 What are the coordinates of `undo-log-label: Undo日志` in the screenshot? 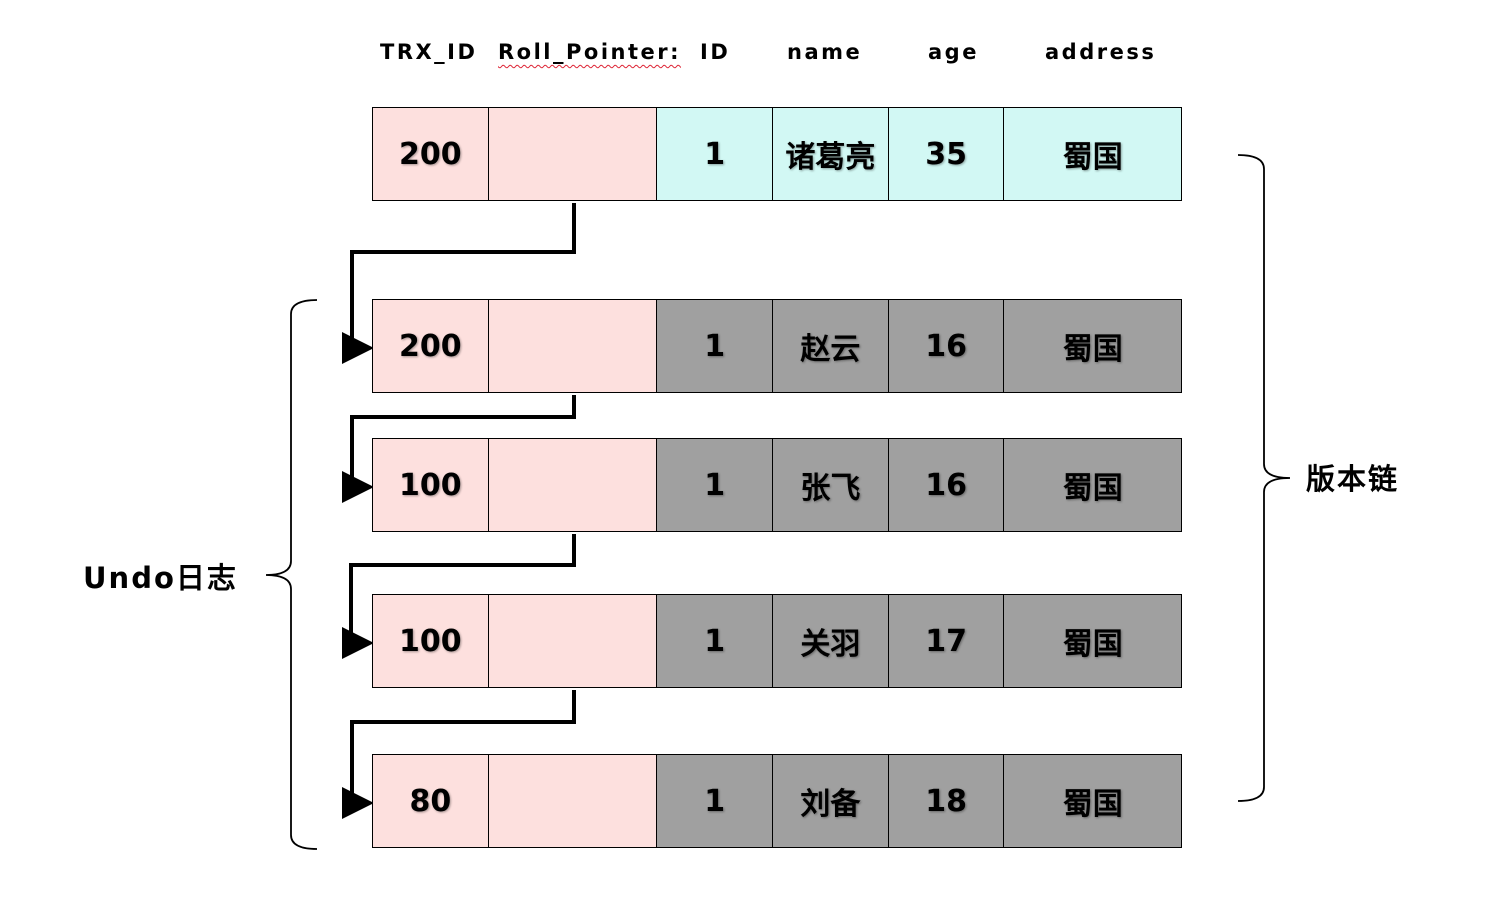 It's located at (160, 578).